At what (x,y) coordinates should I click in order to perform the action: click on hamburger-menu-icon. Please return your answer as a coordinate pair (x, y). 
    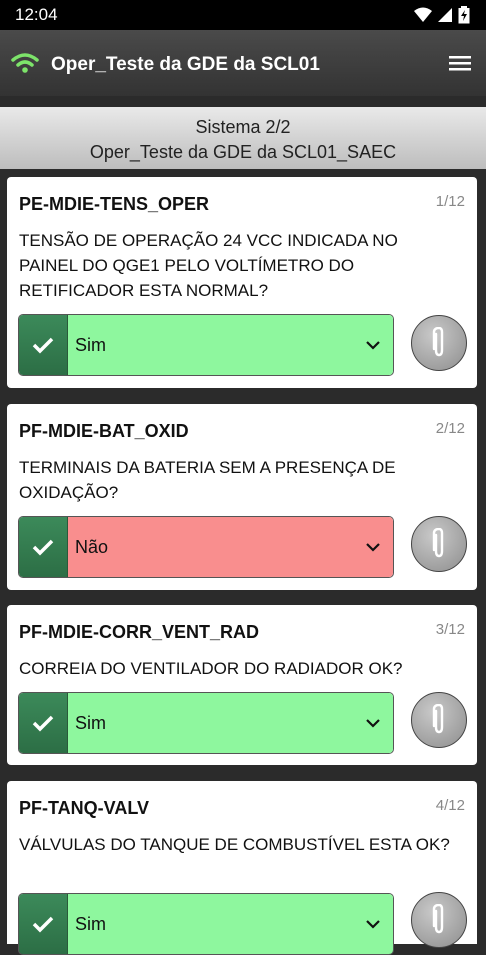
    Looking at the image, I should click on (460, 63).